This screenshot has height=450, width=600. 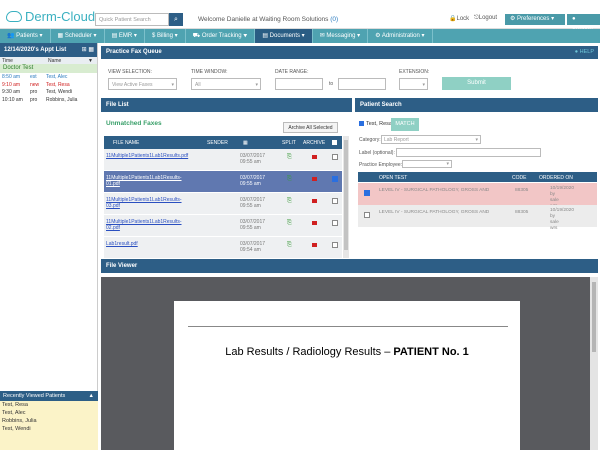 I want to click on submit-button: Submit, so click(x=476, y=83).